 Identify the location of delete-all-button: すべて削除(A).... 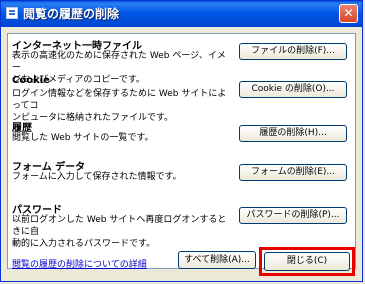
(217, 260).